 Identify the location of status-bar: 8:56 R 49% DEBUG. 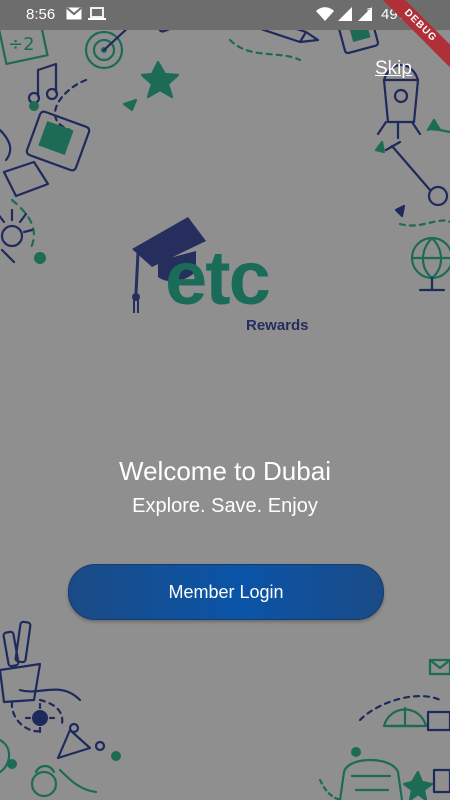
(225, 37).